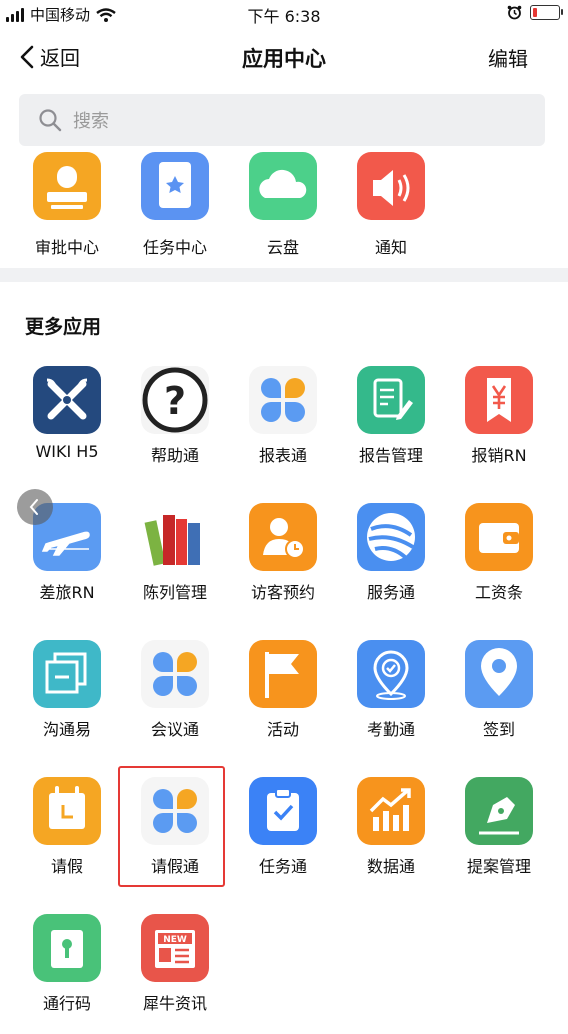 This screenshot has width=568, height=1034. What do you see at coordinates (66, 1003) in the screenshot?
I see `app-label: 通行码` at bounding box center [66, 1003].